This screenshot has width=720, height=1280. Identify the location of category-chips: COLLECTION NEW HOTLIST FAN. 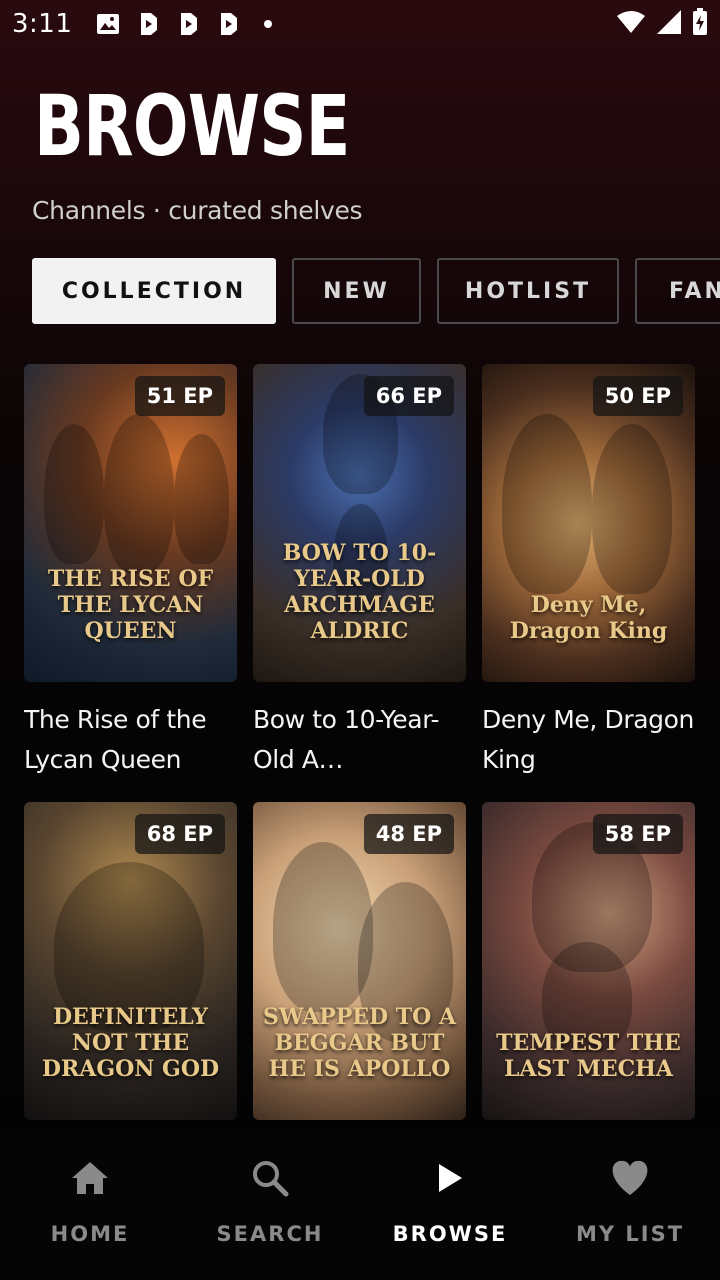
(376, 292).